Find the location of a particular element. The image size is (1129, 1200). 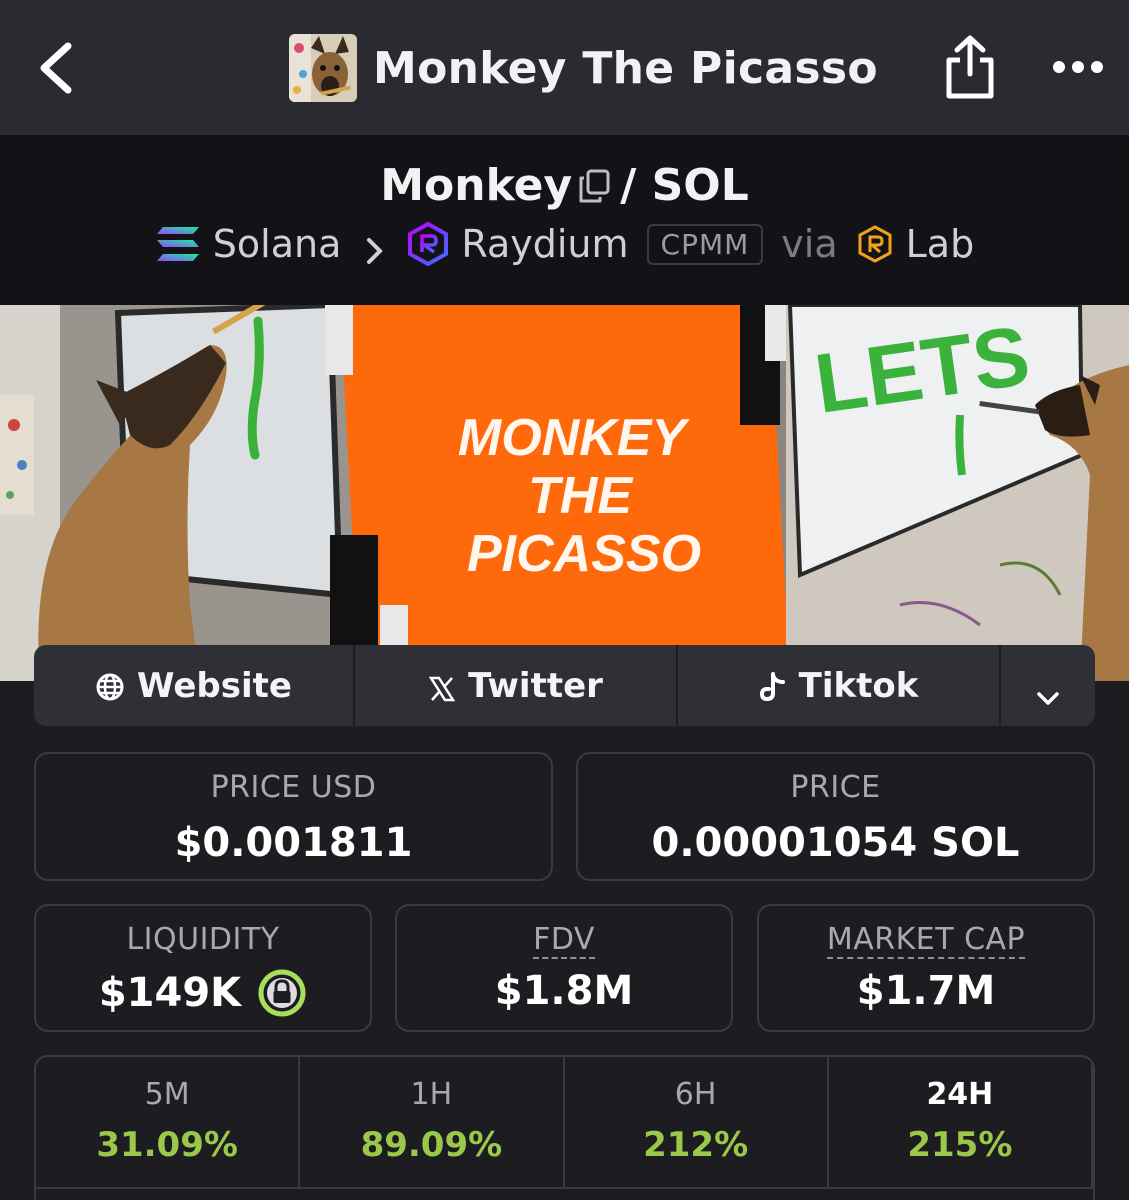

tab-1h: 1H 89.09% is located at coordinates (432, 1123).